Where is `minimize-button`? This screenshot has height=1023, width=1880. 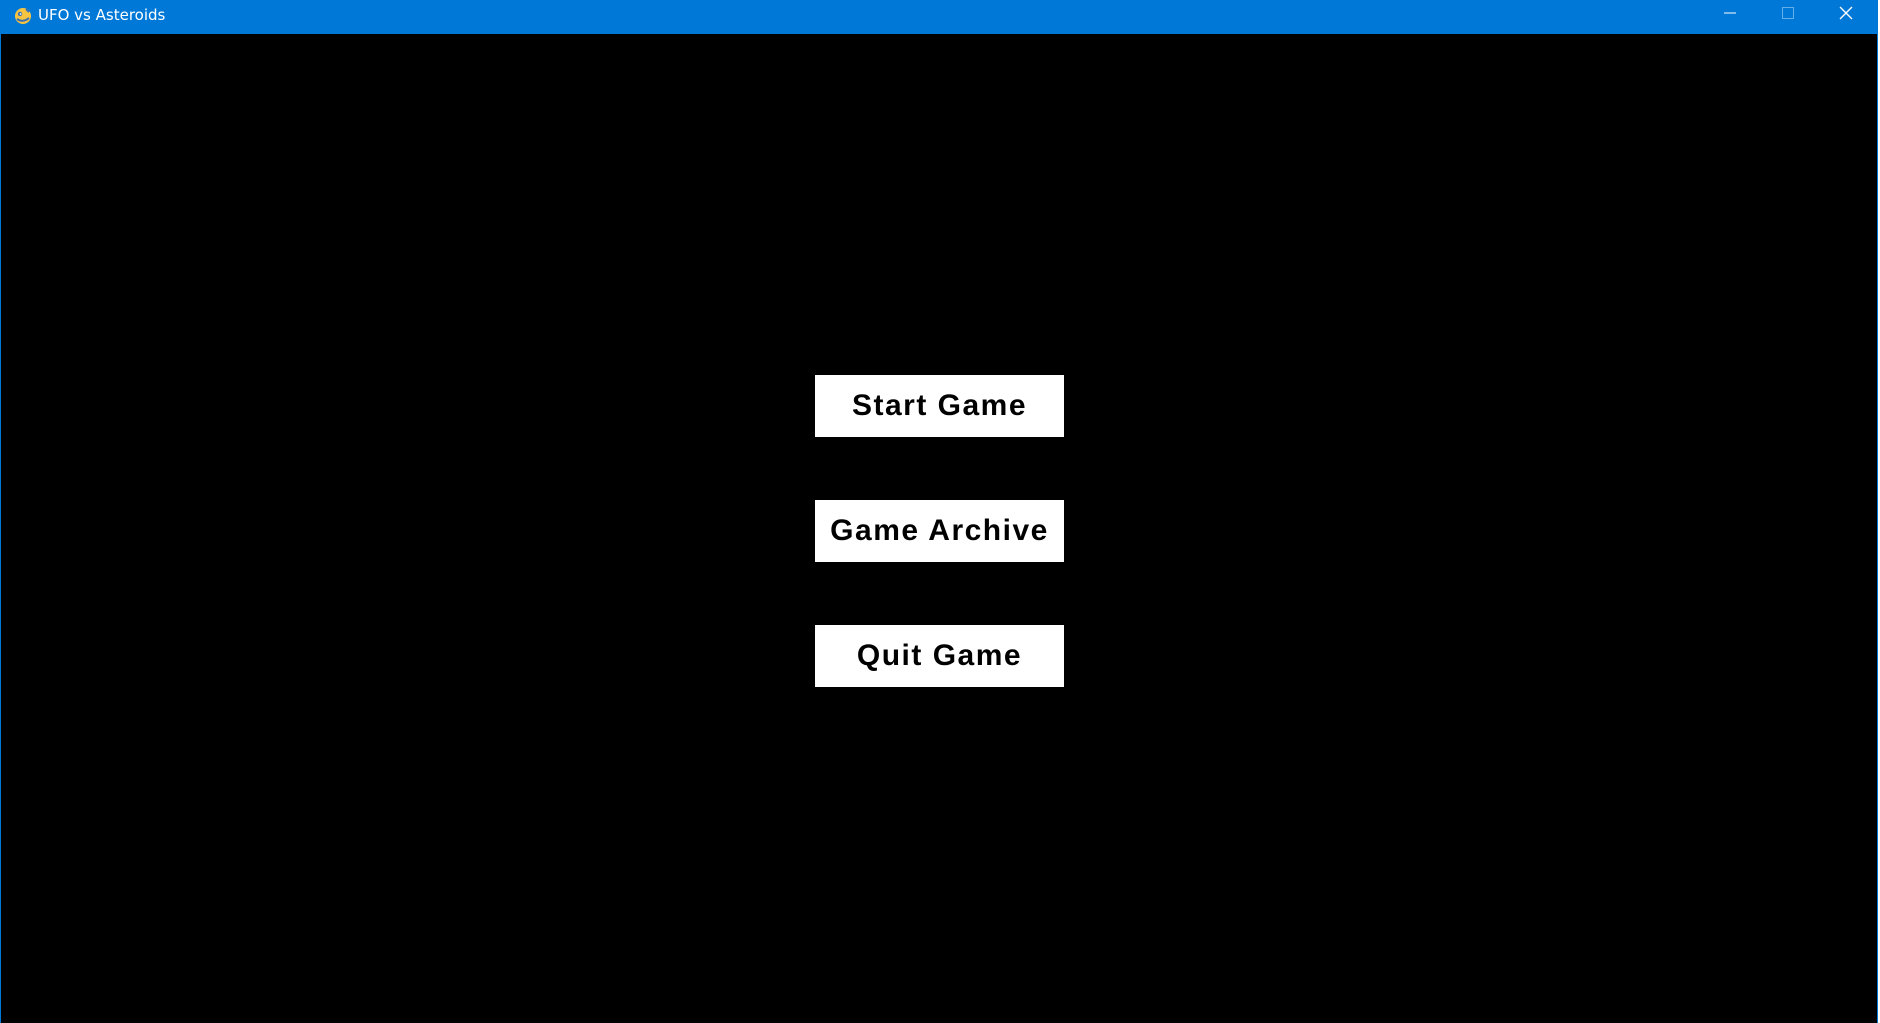
minimize-button is located at coordinates (1730, 15).